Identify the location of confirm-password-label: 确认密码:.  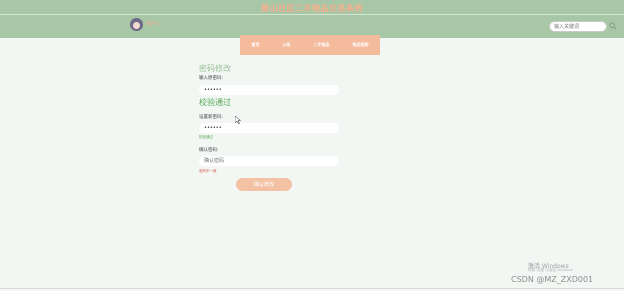
(209, 150).